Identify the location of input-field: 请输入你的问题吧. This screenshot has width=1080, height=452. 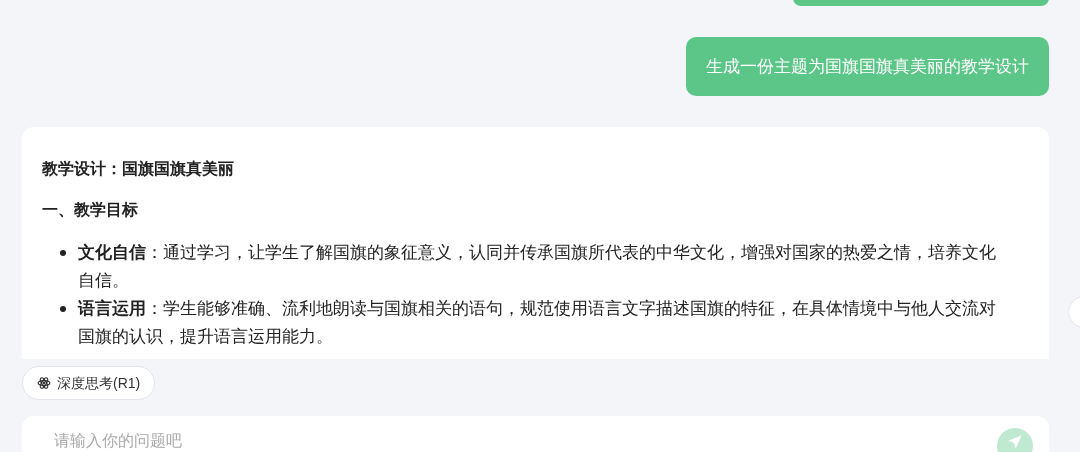
(535, 434).